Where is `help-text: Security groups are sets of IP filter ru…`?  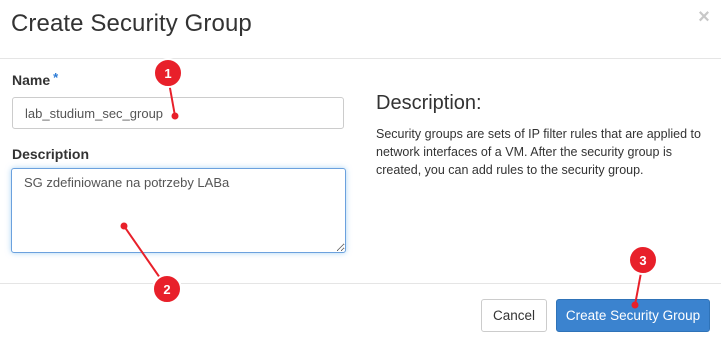
help-text: Security groups are sets of IP filter ru… is located at coordinates (538, 152).